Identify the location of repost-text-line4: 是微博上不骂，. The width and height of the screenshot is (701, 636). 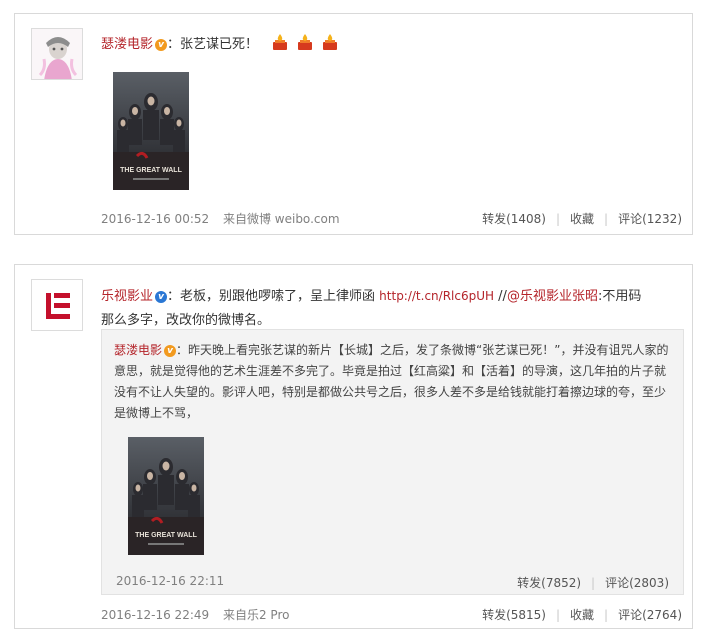
(156, 413).